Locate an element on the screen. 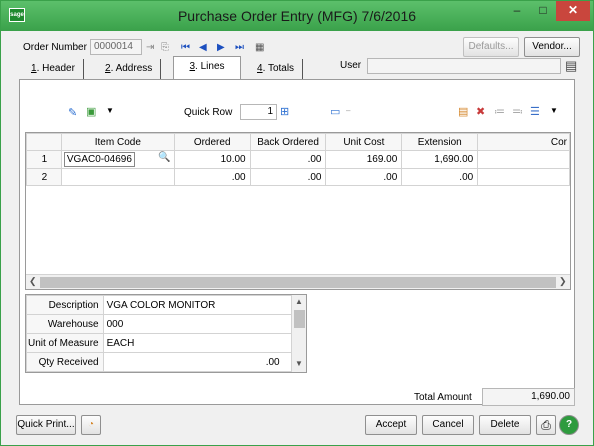 The width and height of the screenshot is (594, 446). delete-row-icon: ✖ is located at coordinates (480, 111).